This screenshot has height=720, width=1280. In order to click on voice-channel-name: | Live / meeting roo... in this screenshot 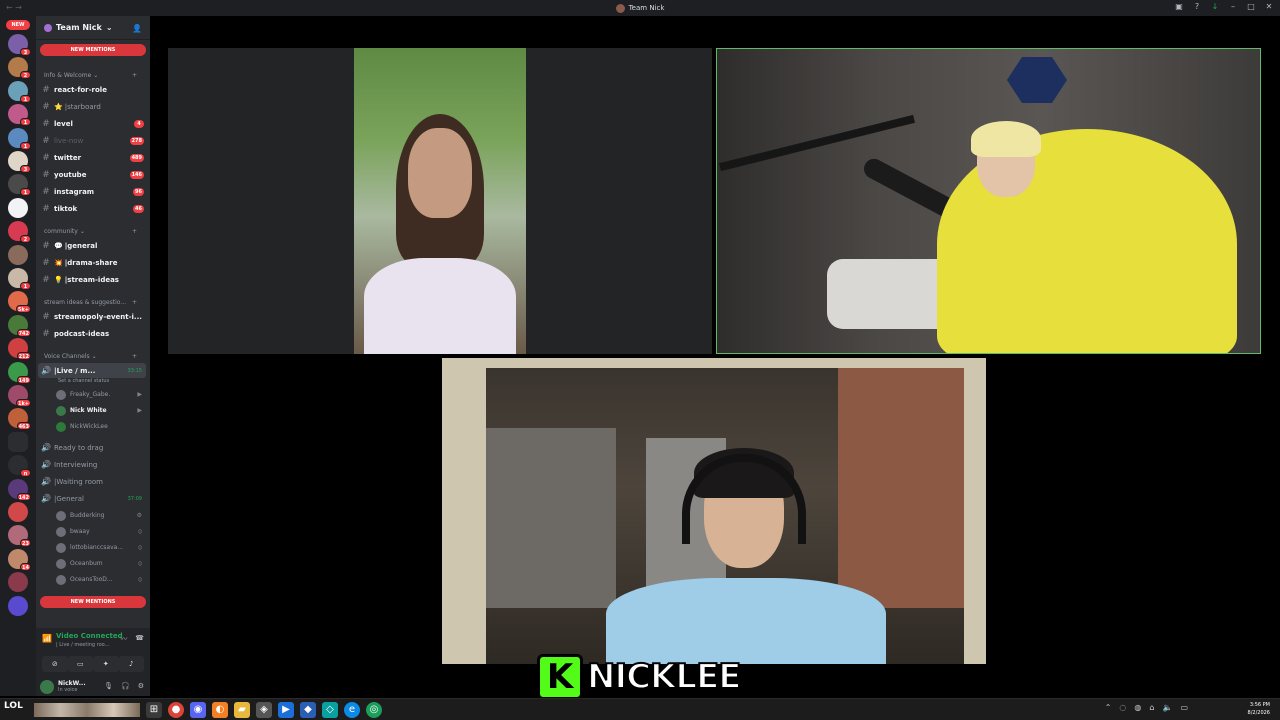, I will do `click(82, 645)`.